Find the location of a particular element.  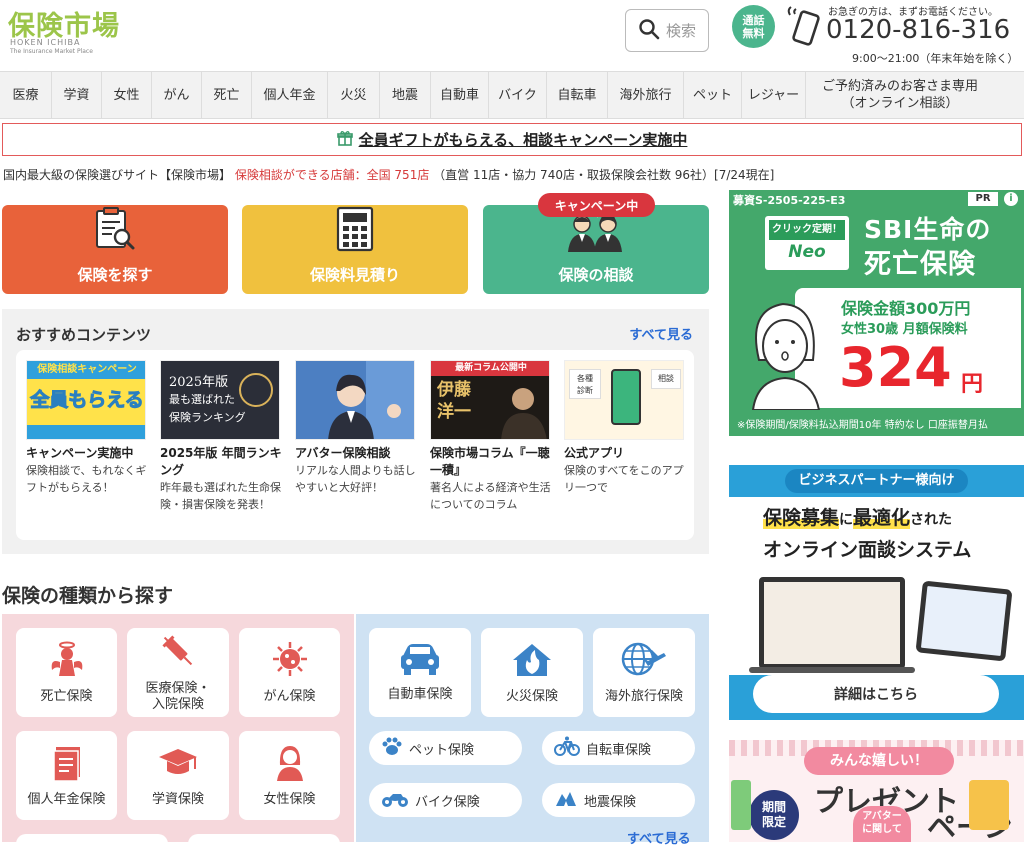

pill-label: 自転車保険 is located at coordinates (619, 750).